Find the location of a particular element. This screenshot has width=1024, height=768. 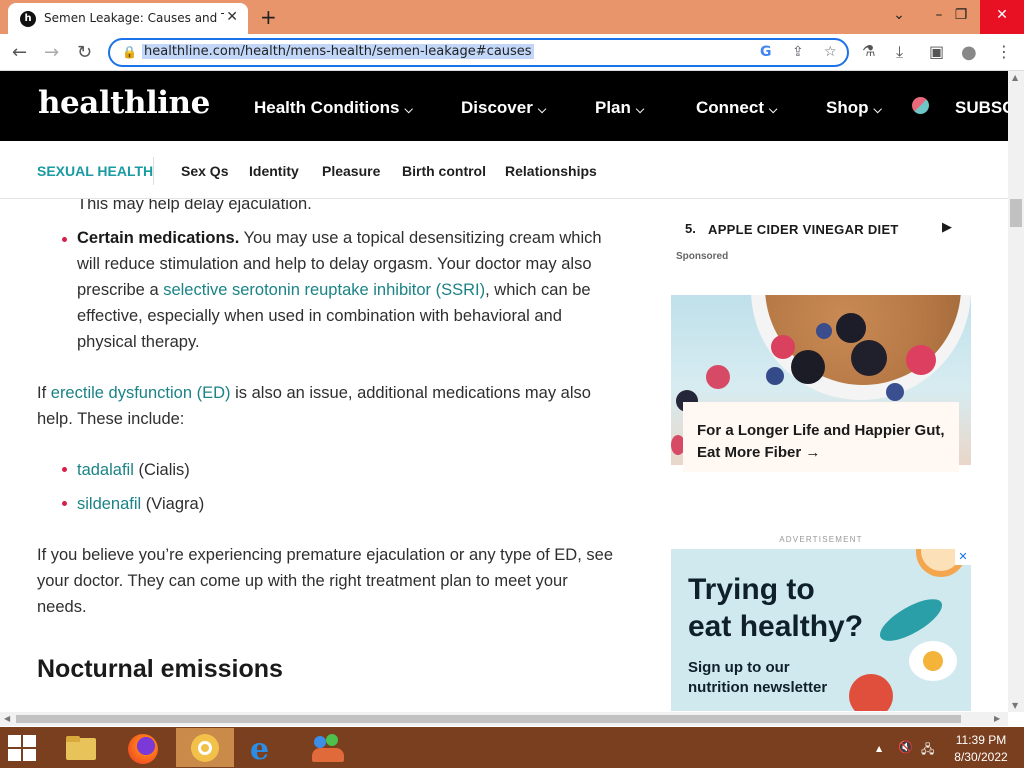

new-tab-button: + is located at coordinates (268, 17).